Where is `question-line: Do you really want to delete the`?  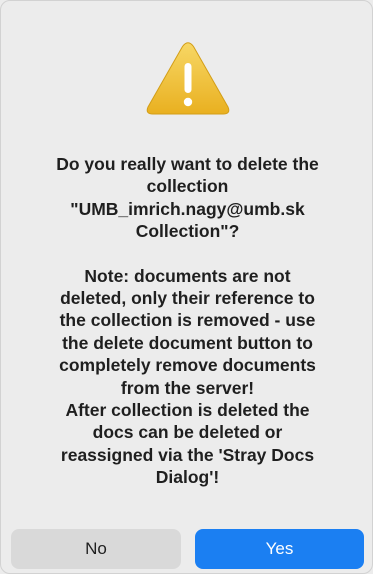 question-line: Do you really want to delete the is located at coordinates (187, 164).